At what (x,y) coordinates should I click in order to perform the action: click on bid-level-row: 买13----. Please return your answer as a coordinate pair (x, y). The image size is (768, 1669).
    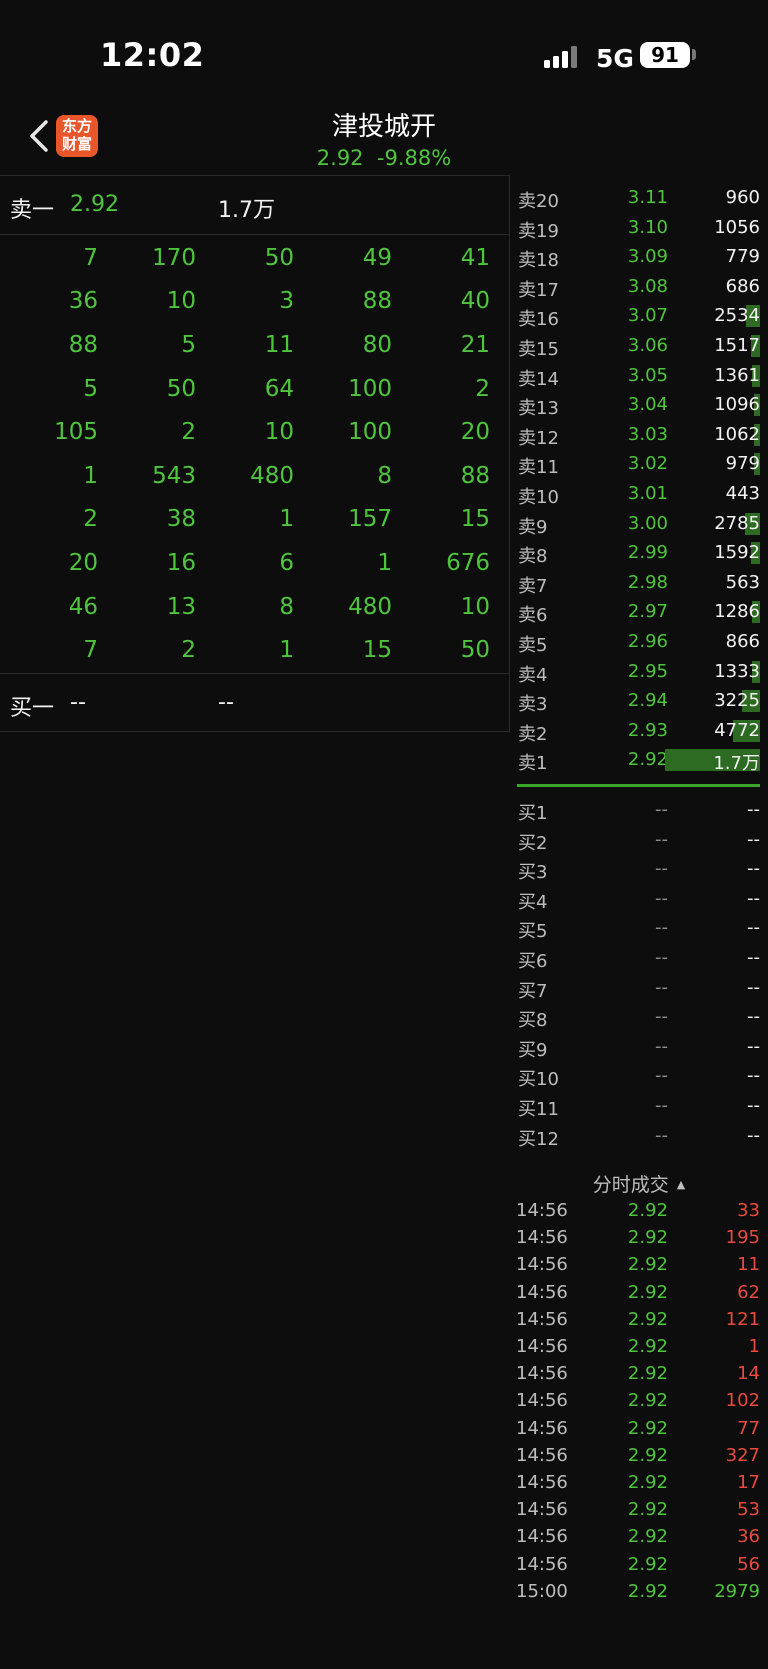
    Looking at the image, I should click on (639, 1151).